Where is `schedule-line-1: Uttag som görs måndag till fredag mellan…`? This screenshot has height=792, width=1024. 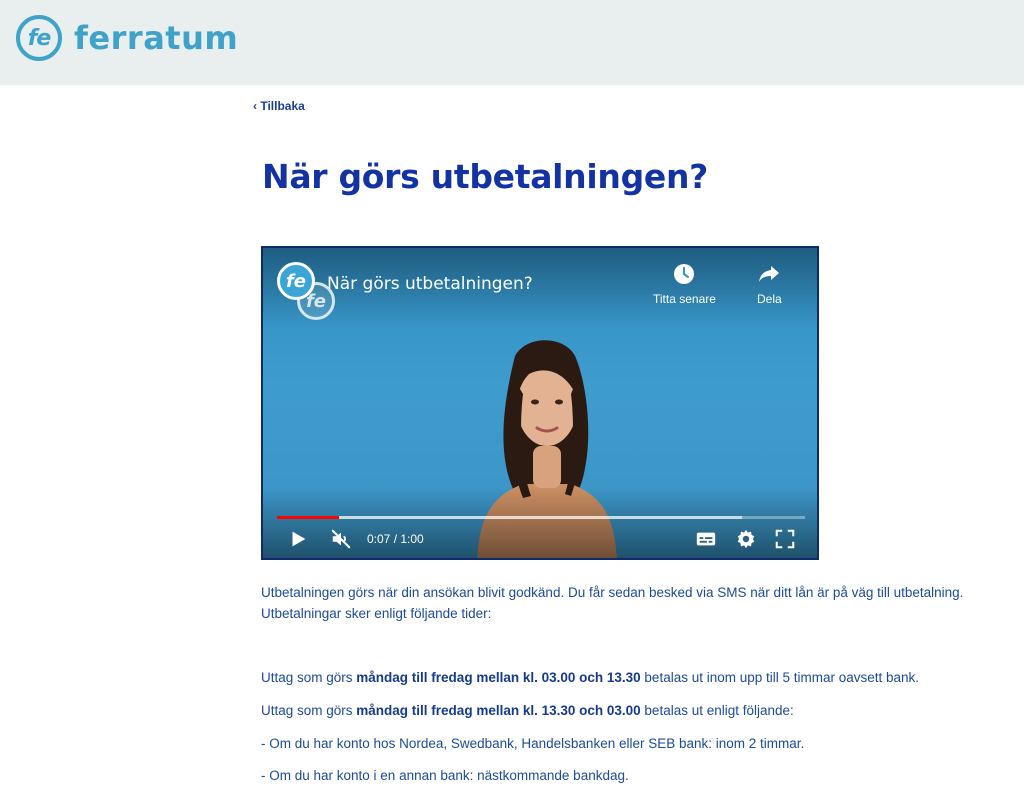 schedule-line-1: Uttag som görs måndag till fredag mellan… is located at coordinates (641, 677).